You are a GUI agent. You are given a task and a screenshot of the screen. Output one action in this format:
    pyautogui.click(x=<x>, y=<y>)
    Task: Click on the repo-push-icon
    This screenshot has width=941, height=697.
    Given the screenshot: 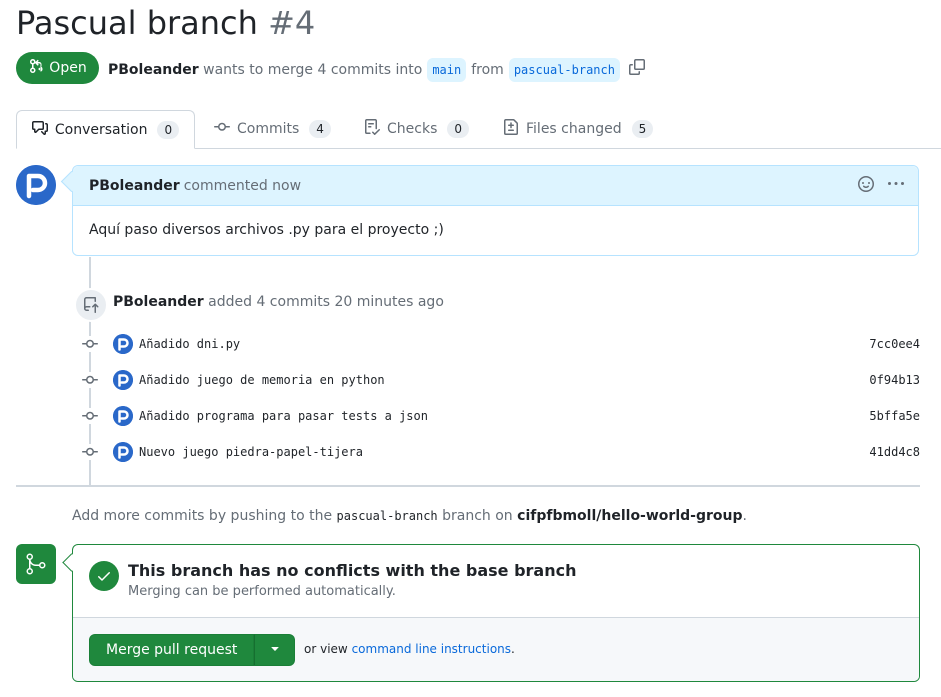 What is the action you would take?
    pyautogui.click(x=91, y=305)
    